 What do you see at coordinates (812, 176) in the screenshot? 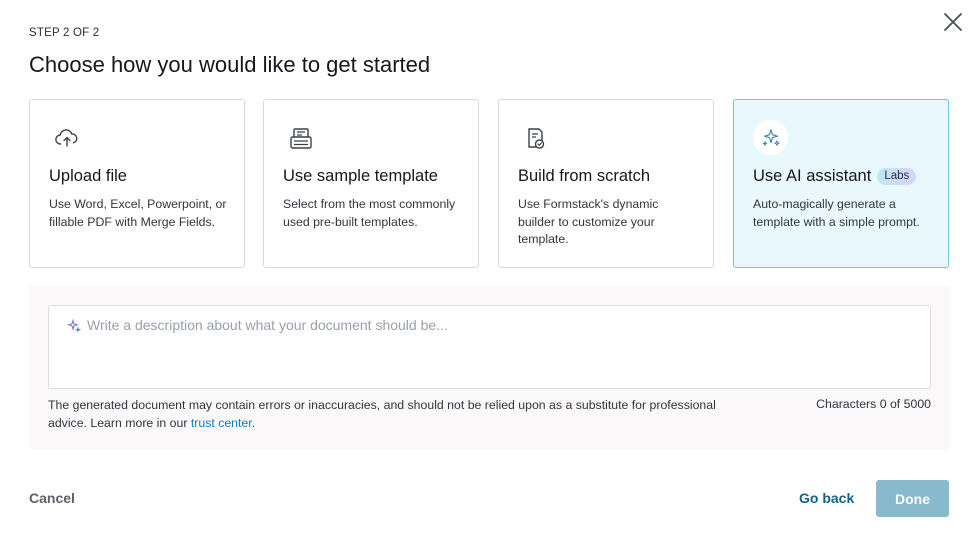
I see `card-title-text: Use AI assistant` at bounding box center [812, 176].